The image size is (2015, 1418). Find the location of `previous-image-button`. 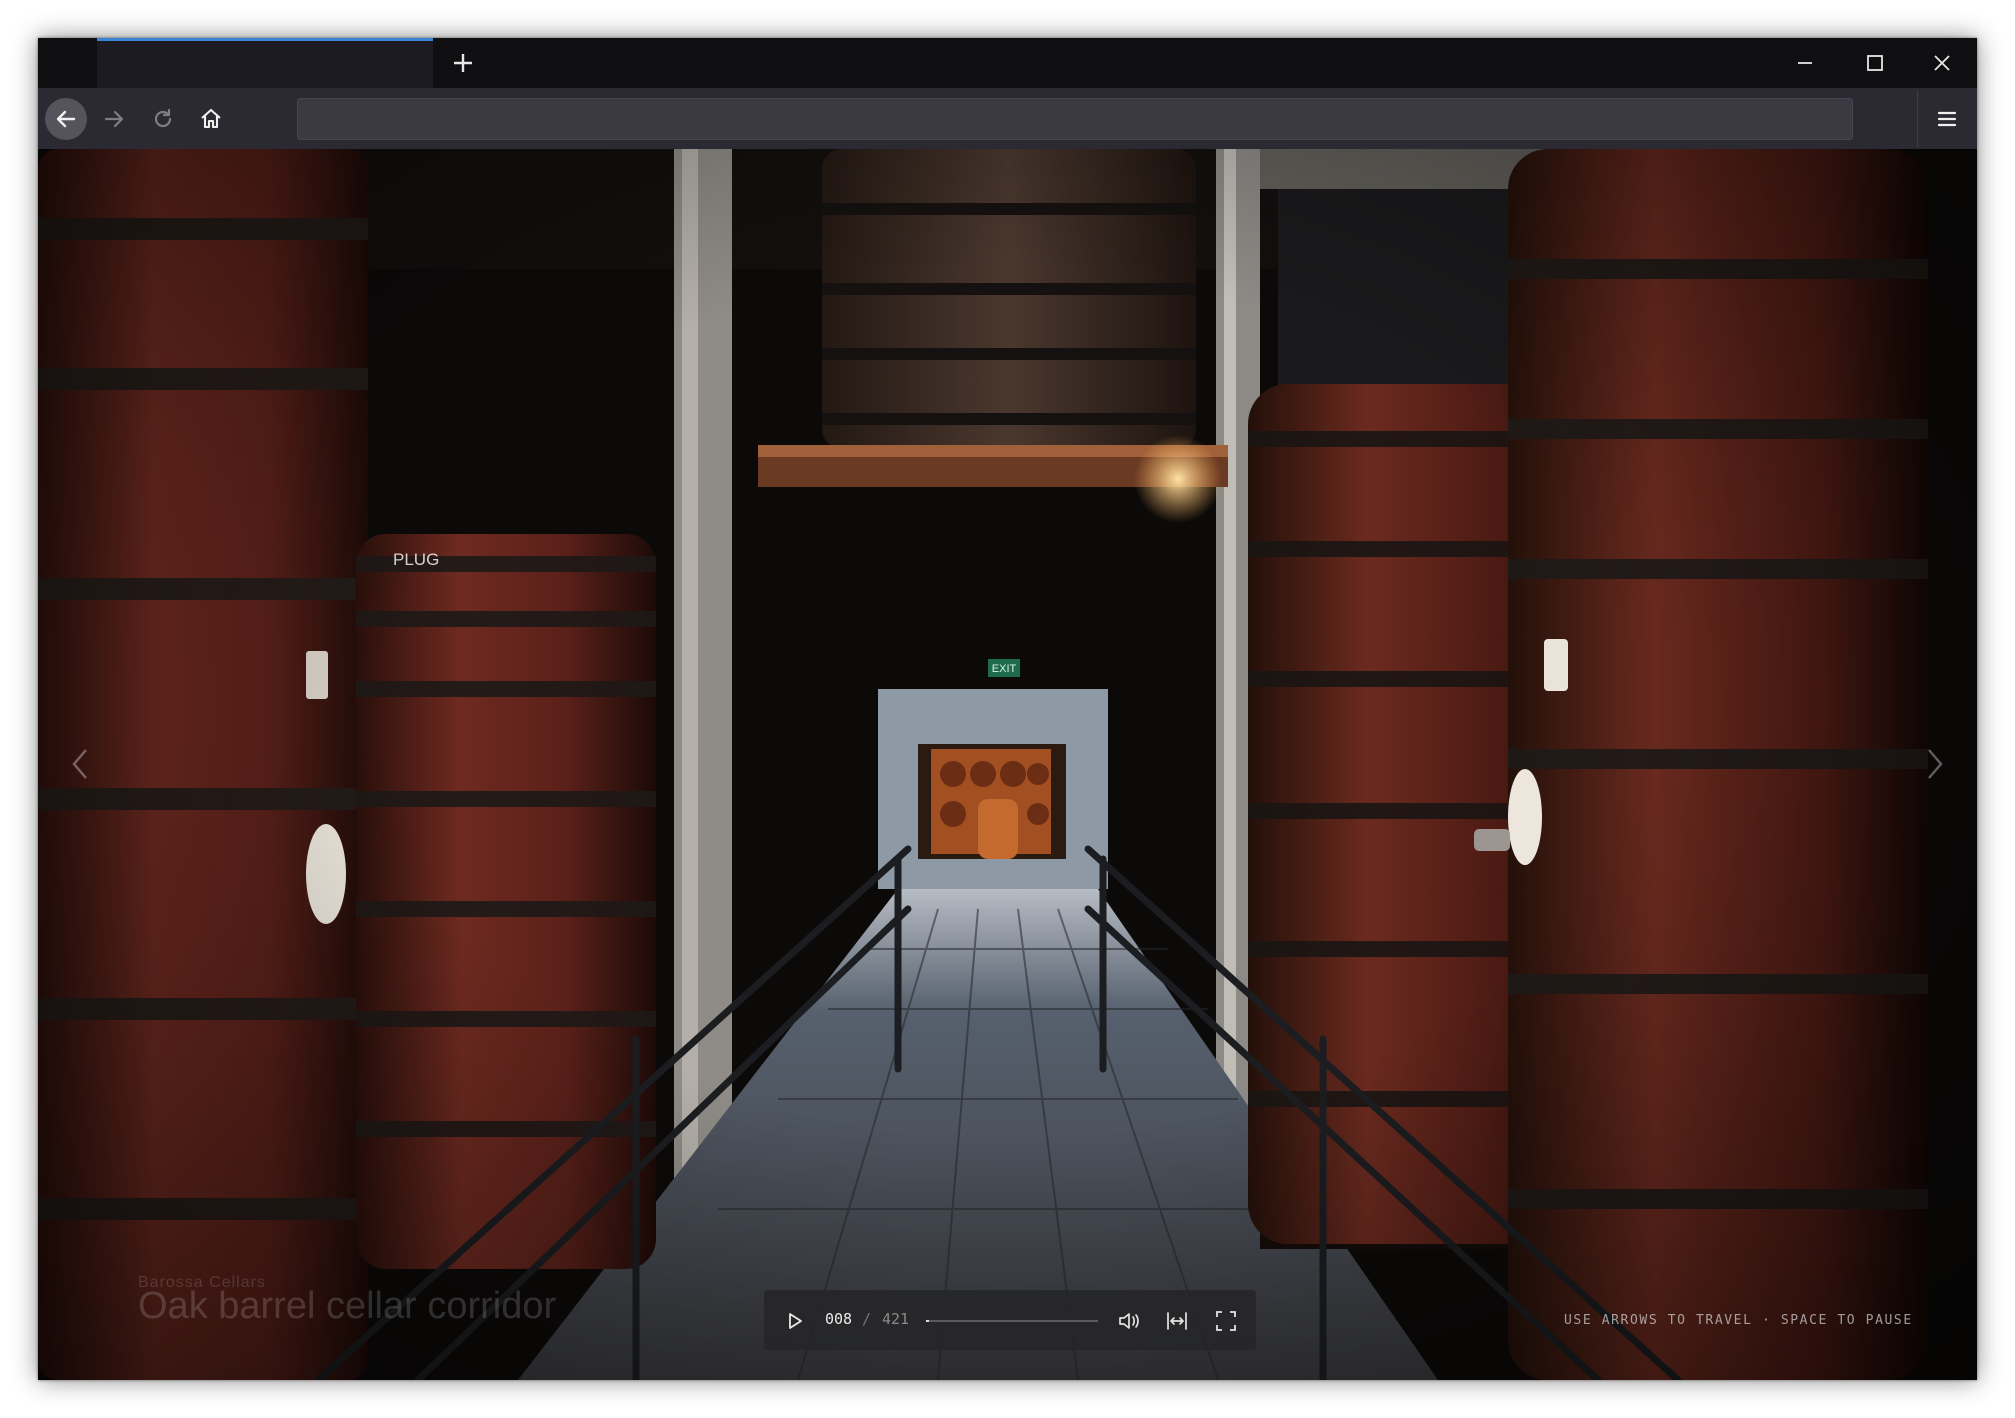

previous-image-button is located at coordinates (81, 764).